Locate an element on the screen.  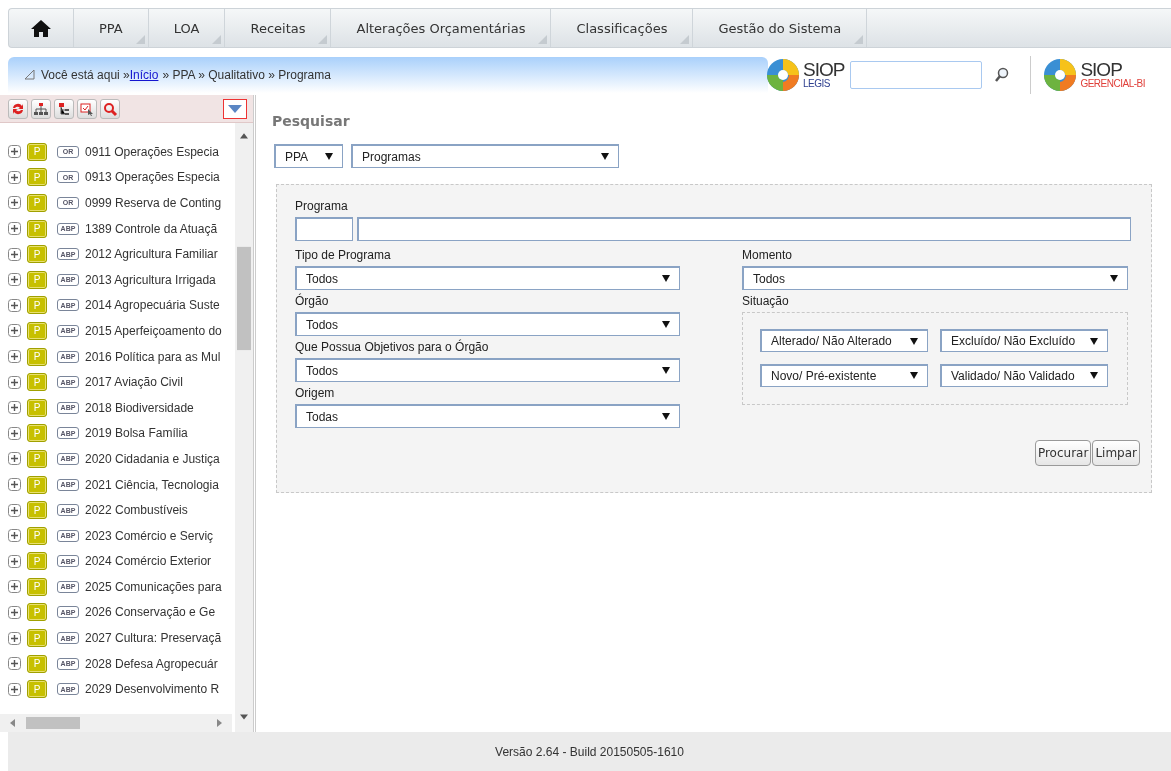
program-label: 2026 Conservação e Ge is located at coordinates (150, 612).